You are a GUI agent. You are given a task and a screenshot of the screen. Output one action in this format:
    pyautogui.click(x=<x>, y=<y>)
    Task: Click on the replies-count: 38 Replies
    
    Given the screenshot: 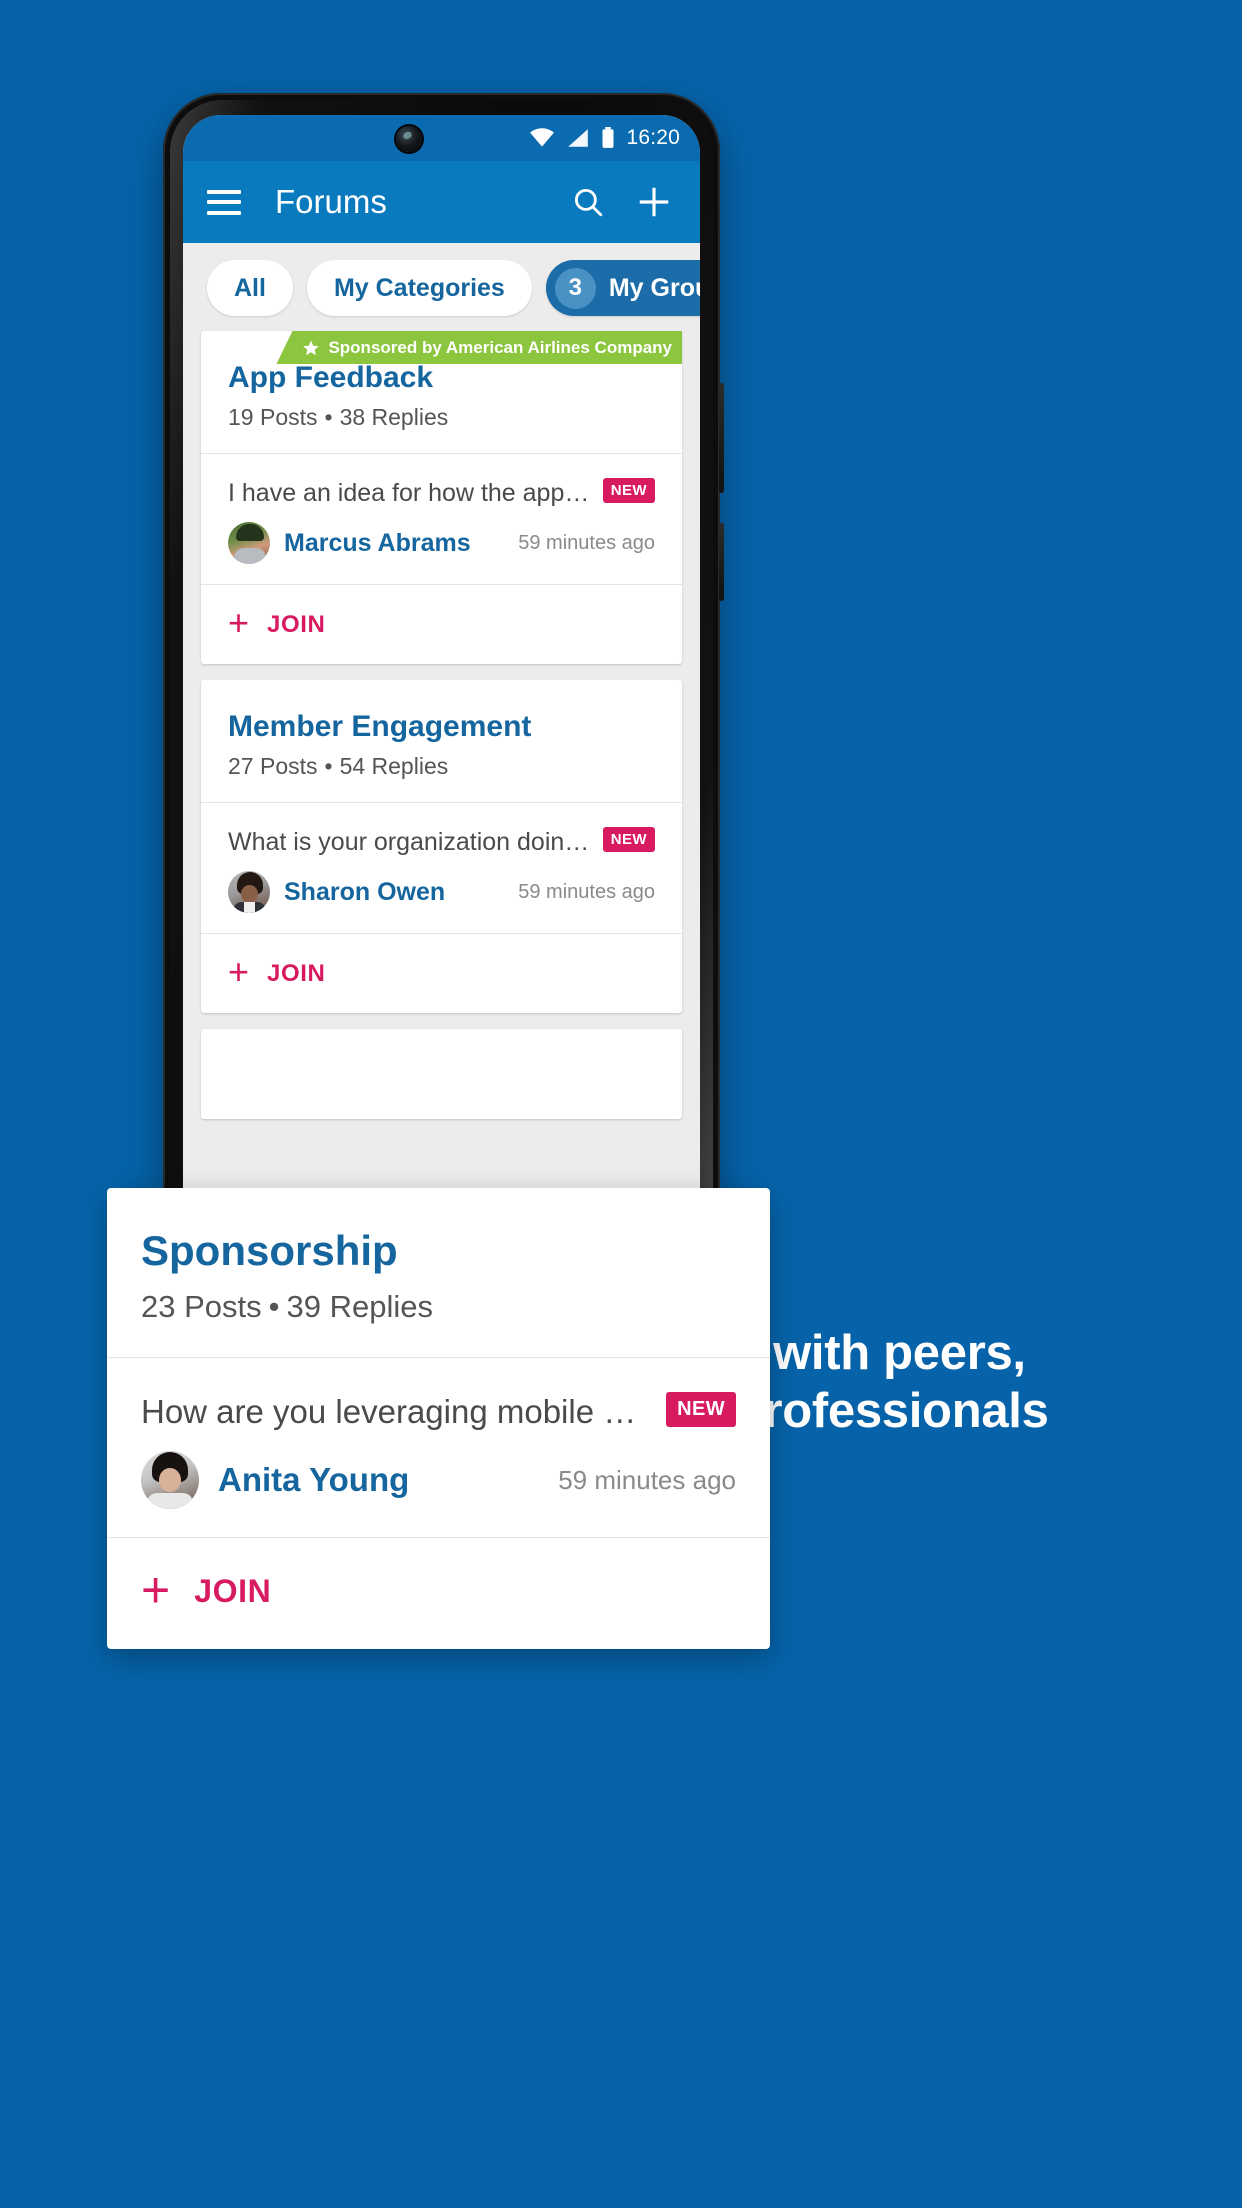 What is the action you would take?
    pyautogui.click(x=394, y=417)
    